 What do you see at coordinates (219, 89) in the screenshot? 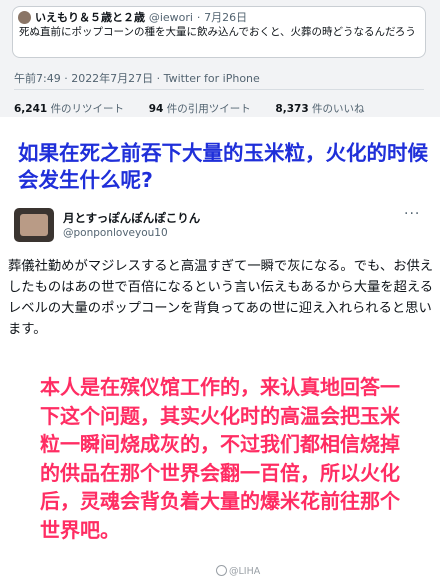
I see `divider` at bounding box center [219, 89].